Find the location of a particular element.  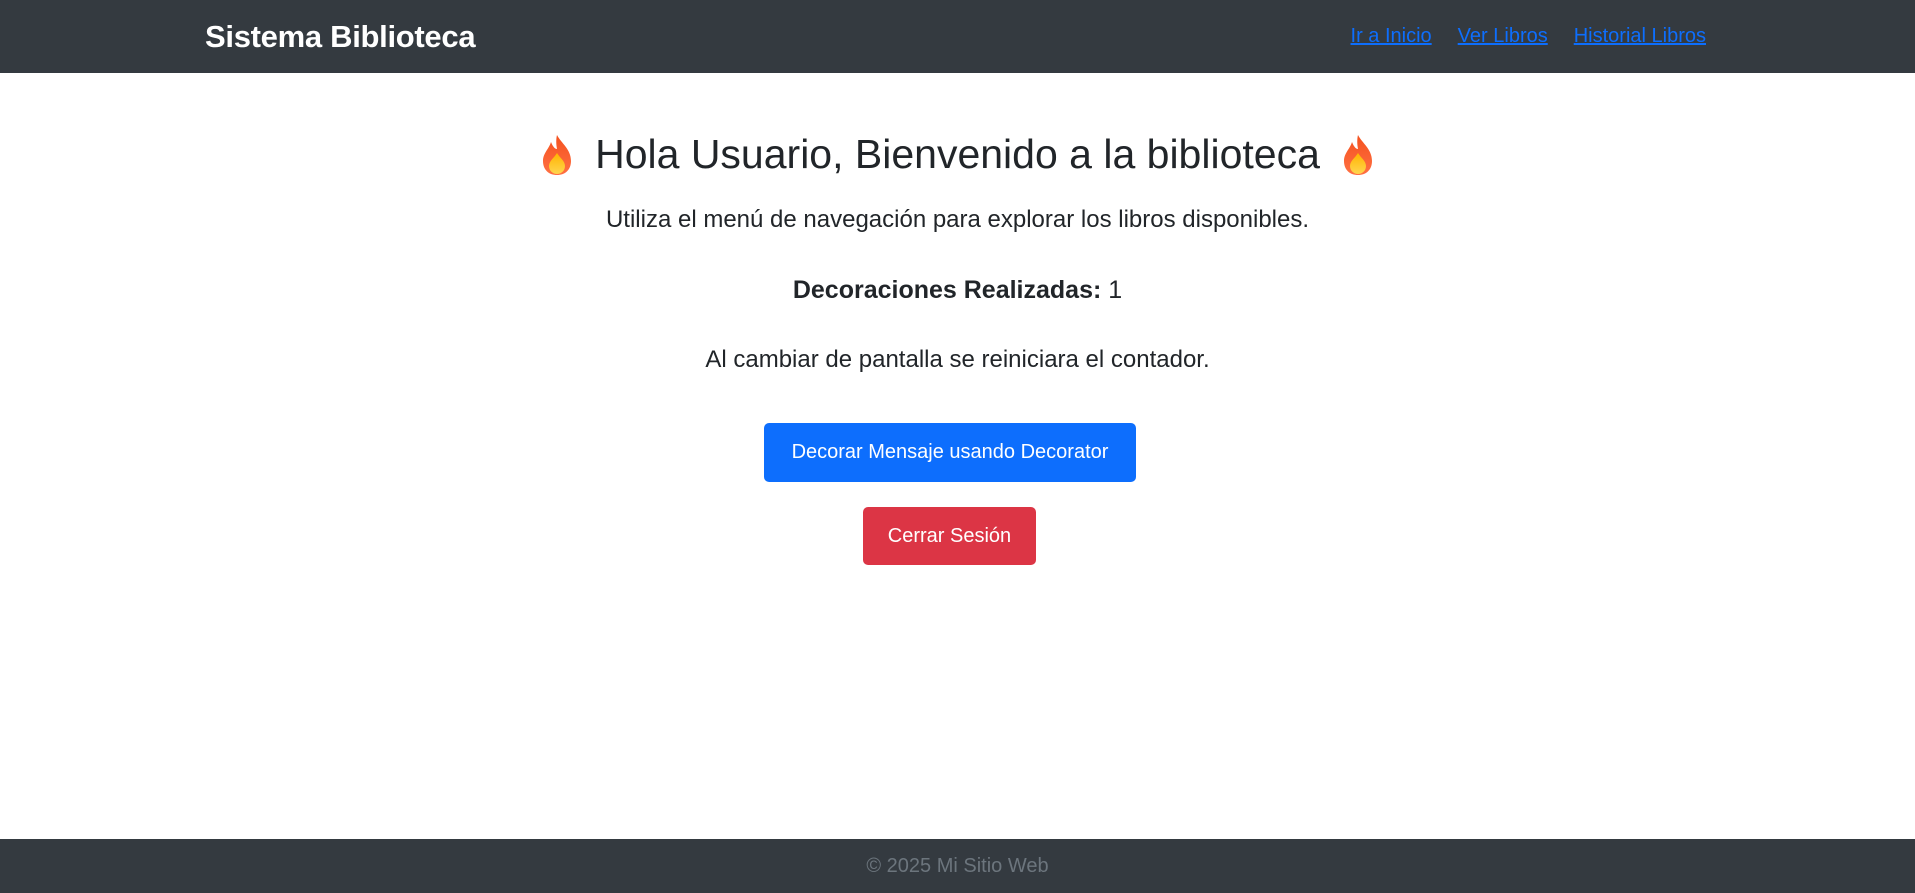

counter-label: Decoraciones Realizadas: is located at coordinates (947, 290).